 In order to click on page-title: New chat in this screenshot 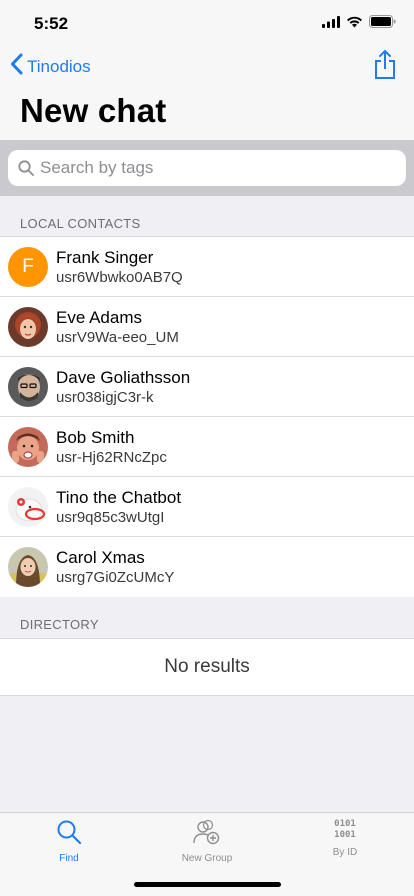, I will do `click(93, 110)`.